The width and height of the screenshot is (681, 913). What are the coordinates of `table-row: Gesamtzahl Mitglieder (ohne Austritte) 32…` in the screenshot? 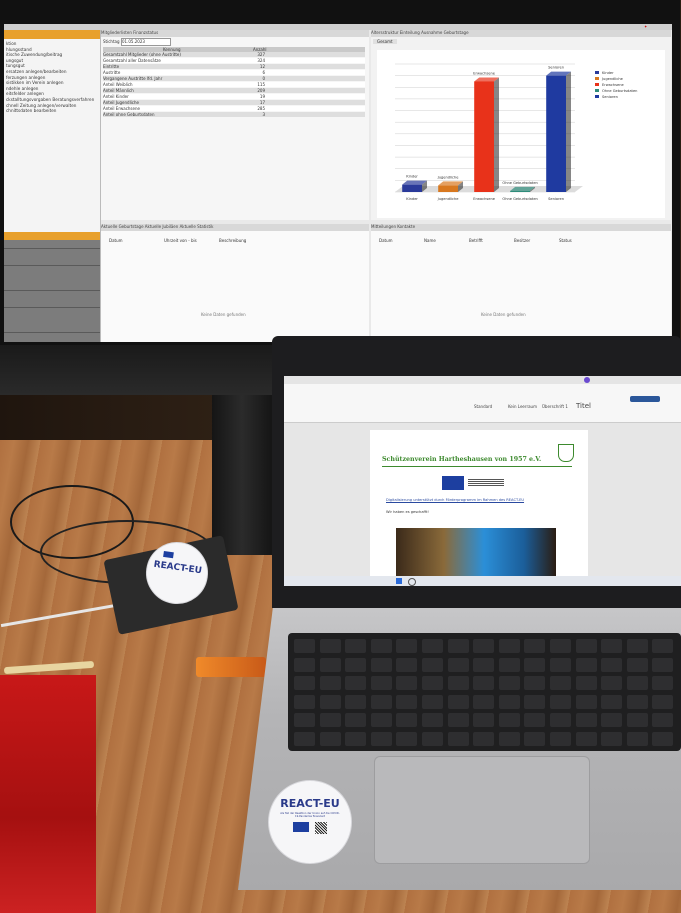 It's located at (234, 54).